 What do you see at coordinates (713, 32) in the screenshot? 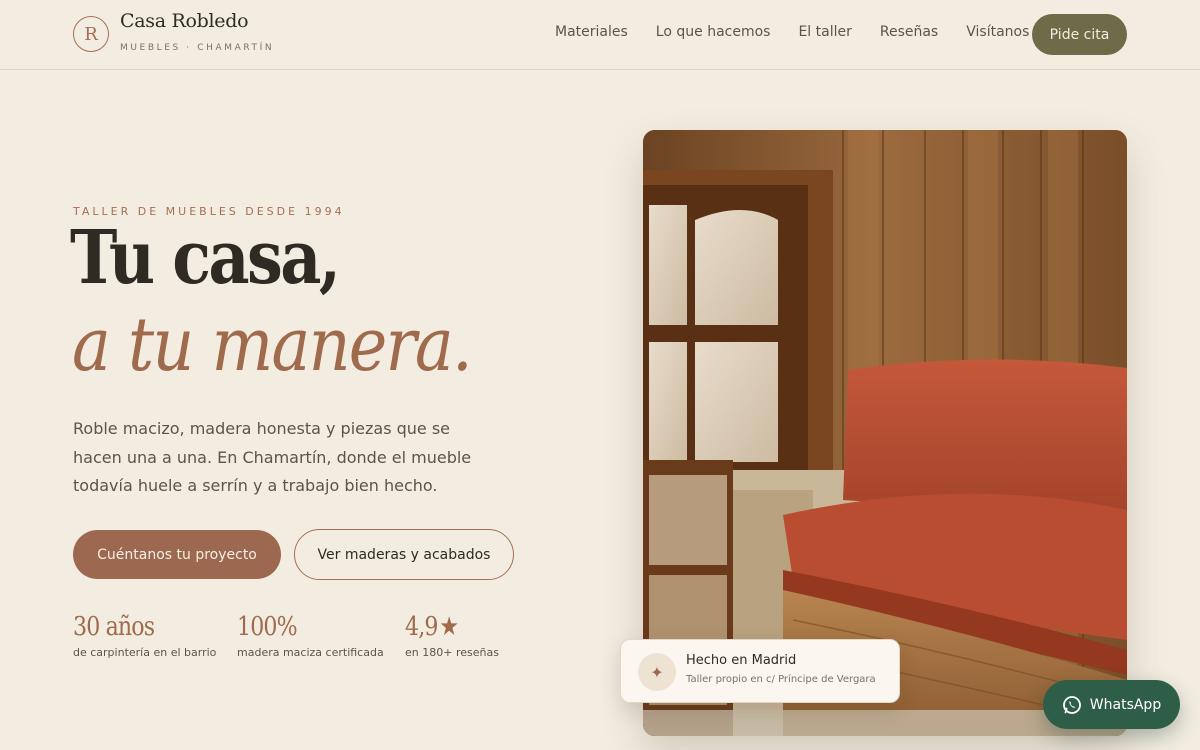
I see `nav-lo-que-hacemos: Lo que hacemos` at bounding box center [713, 32].